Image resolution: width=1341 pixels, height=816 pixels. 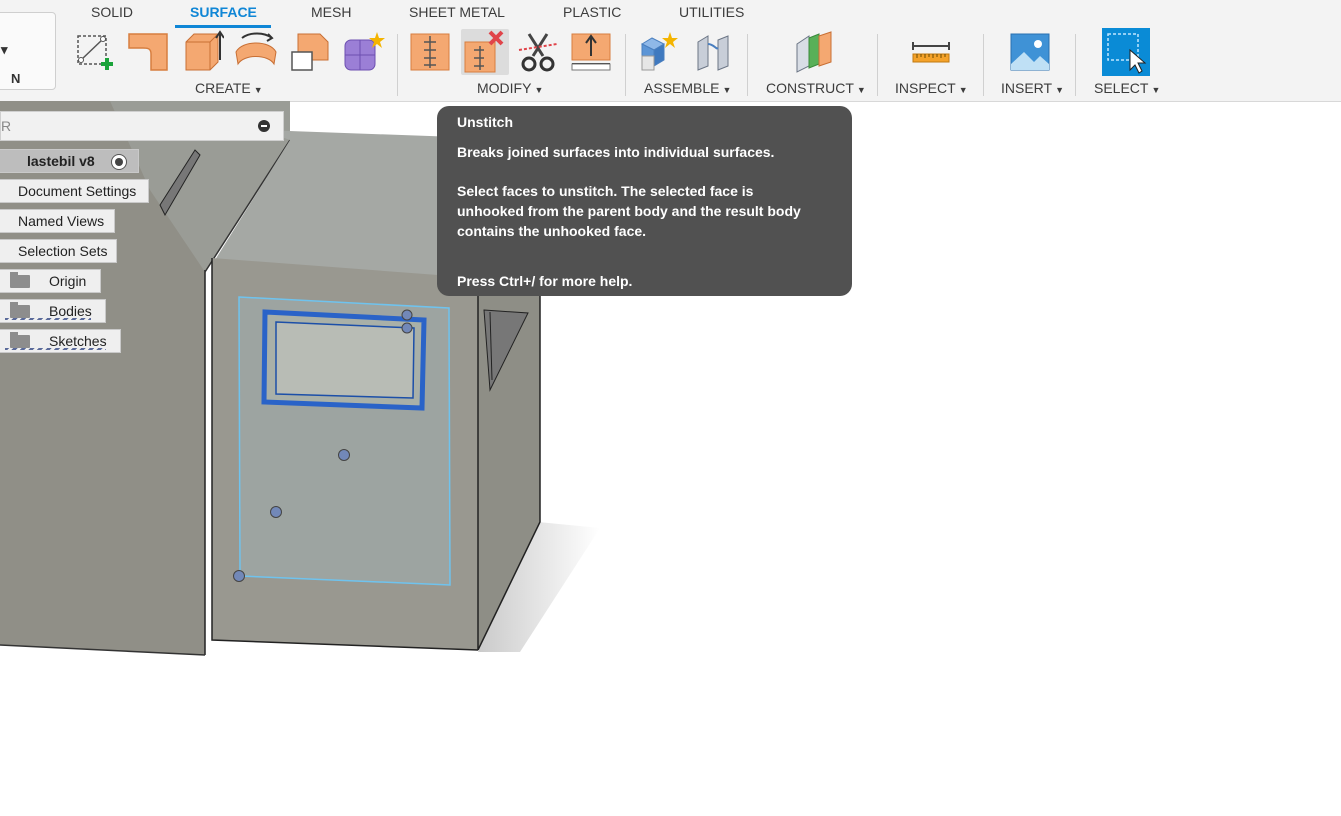 I want to click on browser-item-document-settings: Document Settings, so click(x=74, y=191).